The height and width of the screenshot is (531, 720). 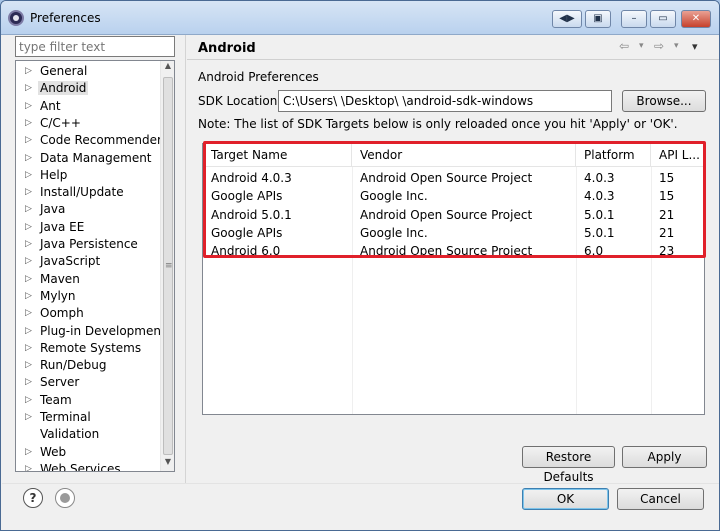 What do you see at coordinates (88, 314) in the screenshot?
I see `sidebar-item-oomph: ▷ Oomph` at bounding box center [88, 314].